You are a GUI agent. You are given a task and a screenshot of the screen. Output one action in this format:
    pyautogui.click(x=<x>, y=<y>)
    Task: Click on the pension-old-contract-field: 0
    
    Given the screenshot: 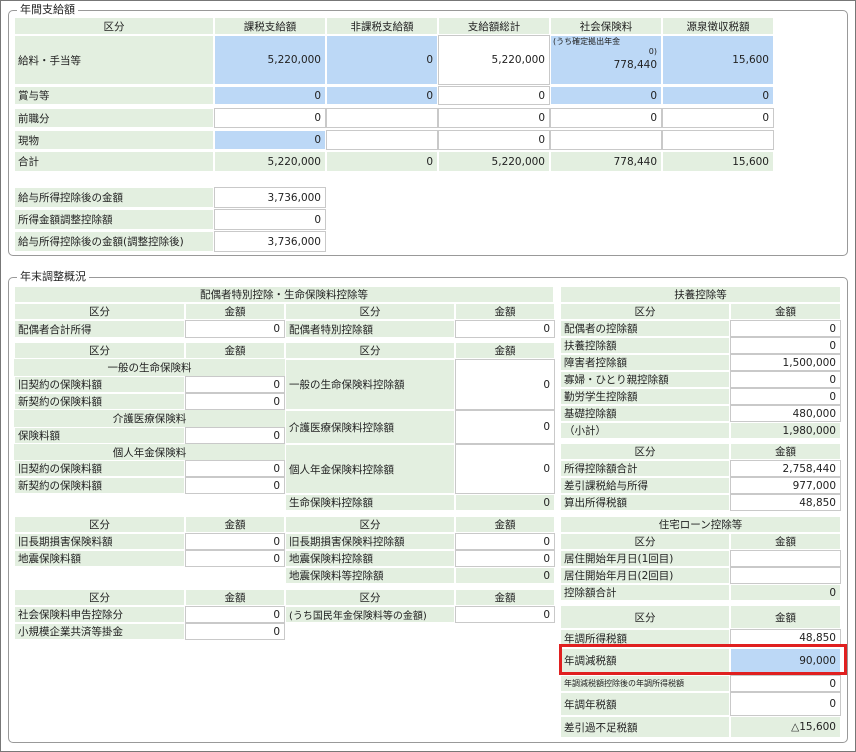 What is the action you would take?
    pyautogui.click(x=235, y=468)
    